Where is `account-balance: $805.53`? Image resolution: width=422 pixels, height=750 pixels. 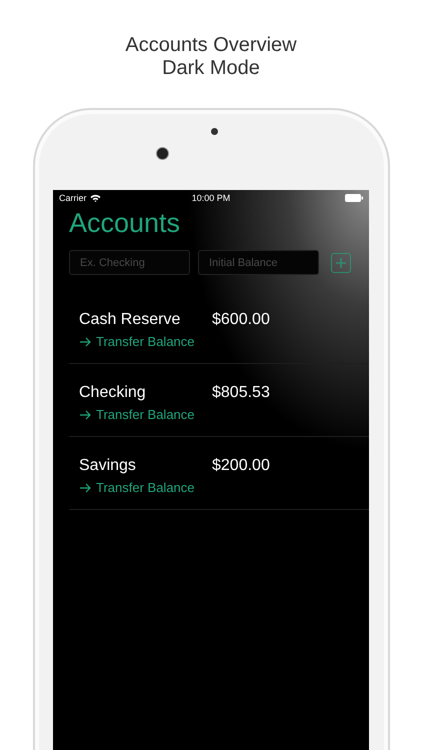 account-balance: $805.53 is located at coordinates (241, 393).